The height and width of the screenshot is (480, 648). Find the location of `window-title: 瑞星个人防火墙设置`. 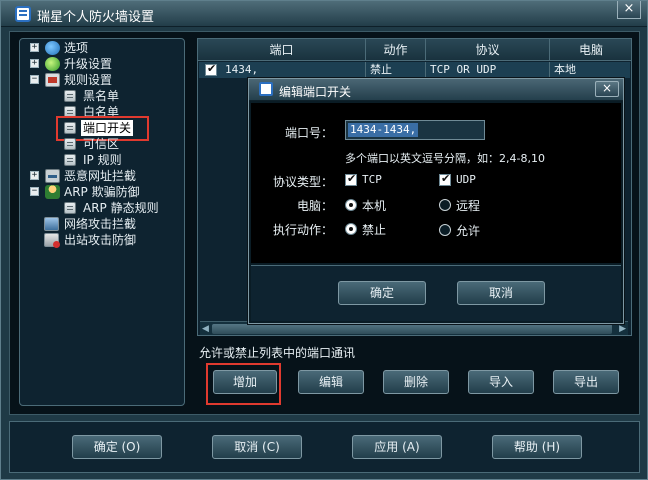

window-title: 瑞星个人防火墙设置 is located at coordinates (96, 17).